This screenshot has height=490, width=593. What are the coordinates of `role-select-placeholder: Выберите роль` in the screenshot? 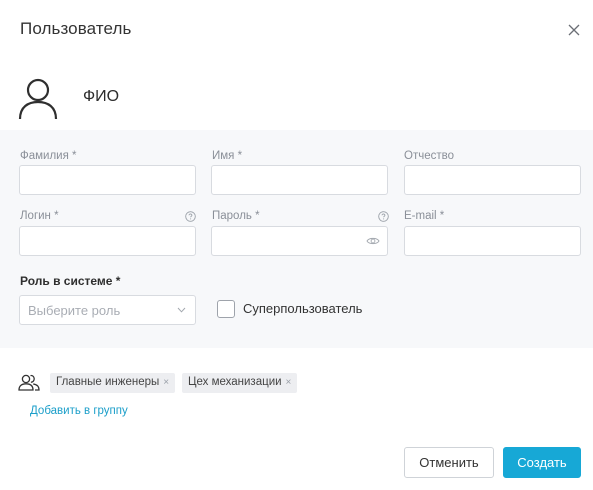 It's located at (74, 310).